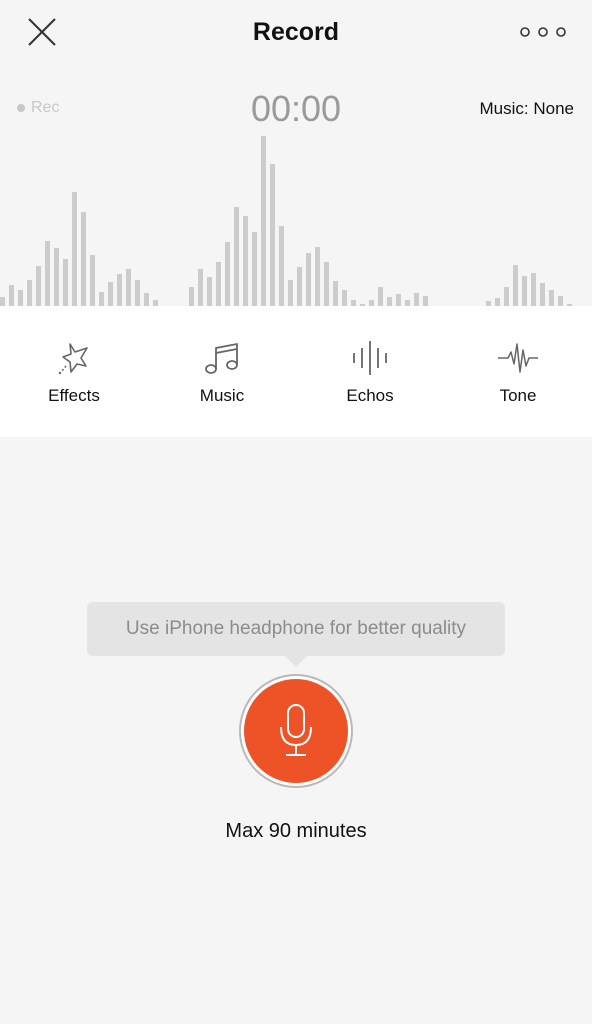  I want to click on tool-effects: Effects, so click(74, 371).